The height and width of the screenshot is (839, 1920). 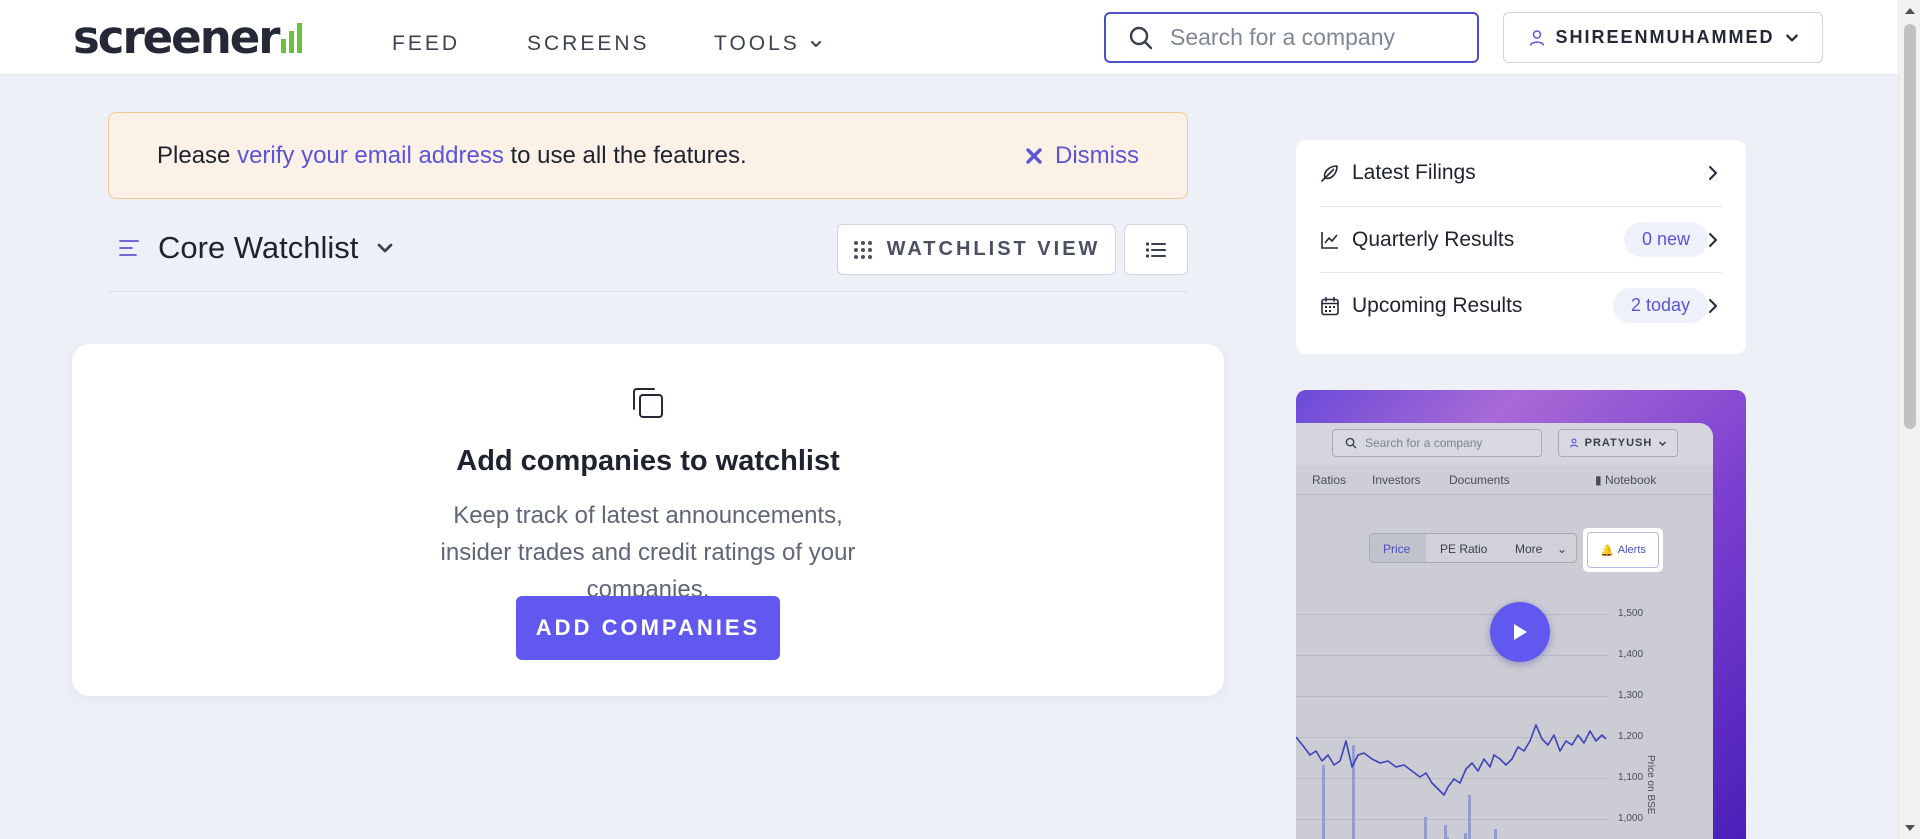 I want to click on quarterly-results-link: Quarterly Results 0 new, so click(x=1521, y=239).